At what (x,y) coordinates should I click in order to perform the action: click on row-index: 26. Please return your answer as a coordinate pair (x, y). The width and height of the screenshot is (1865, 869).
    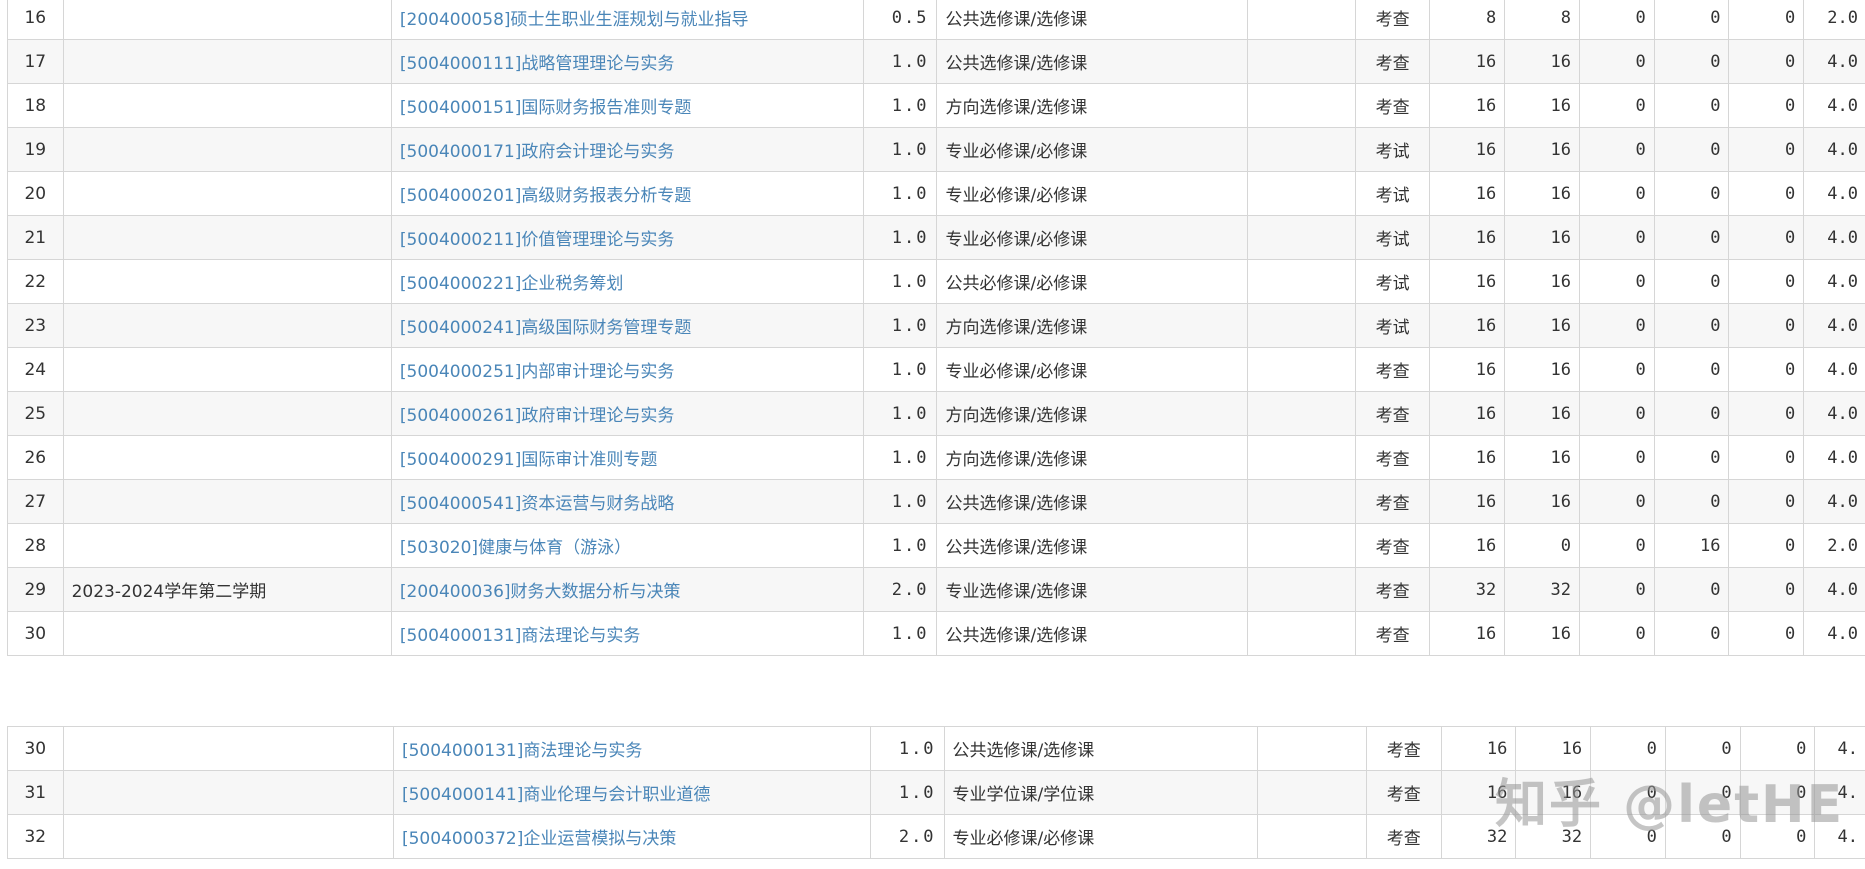
    Looking at the image, I should click on (35, 457).